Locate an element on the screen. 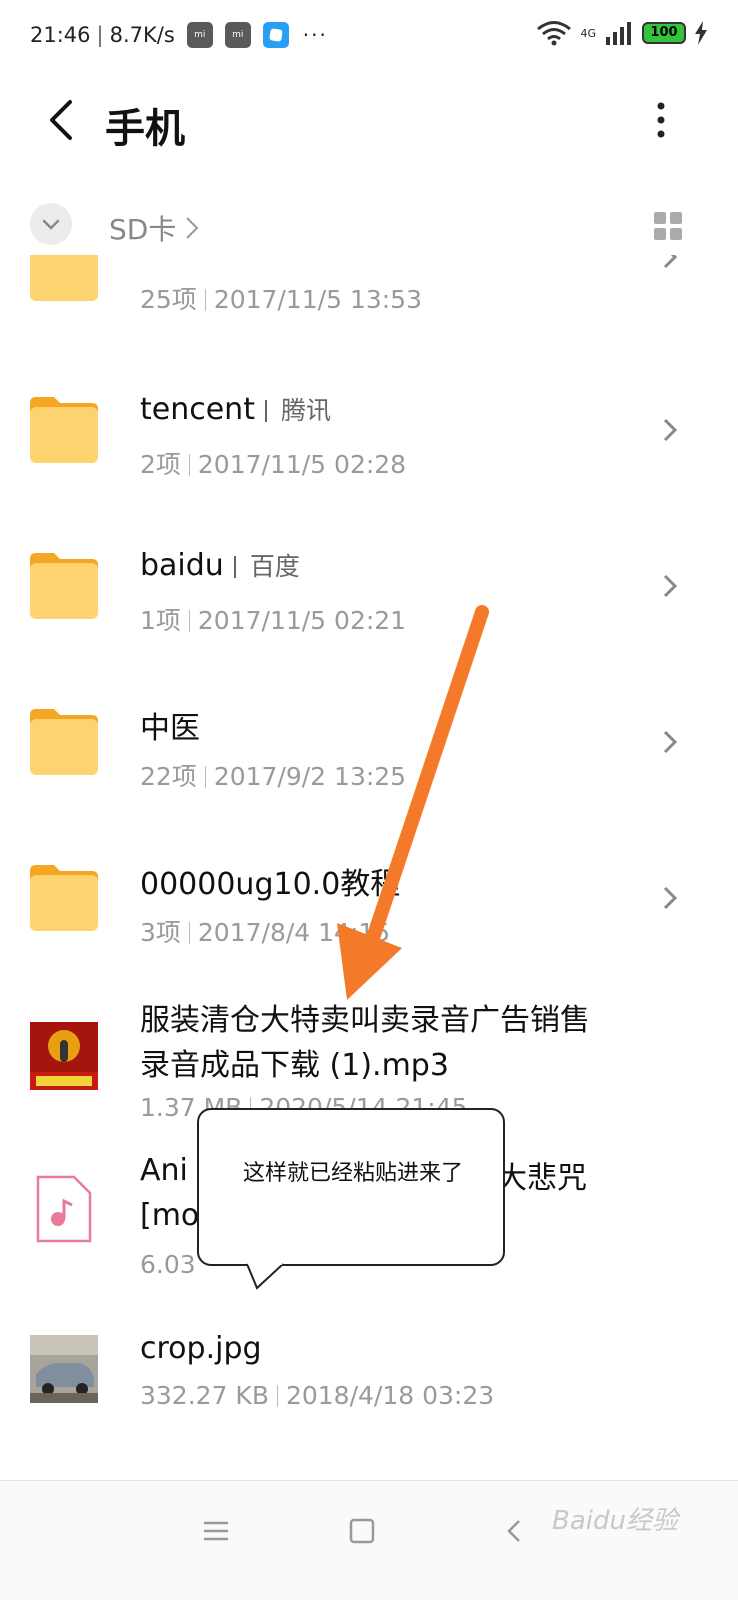  charging-icon is located at coordinates (701, 33).